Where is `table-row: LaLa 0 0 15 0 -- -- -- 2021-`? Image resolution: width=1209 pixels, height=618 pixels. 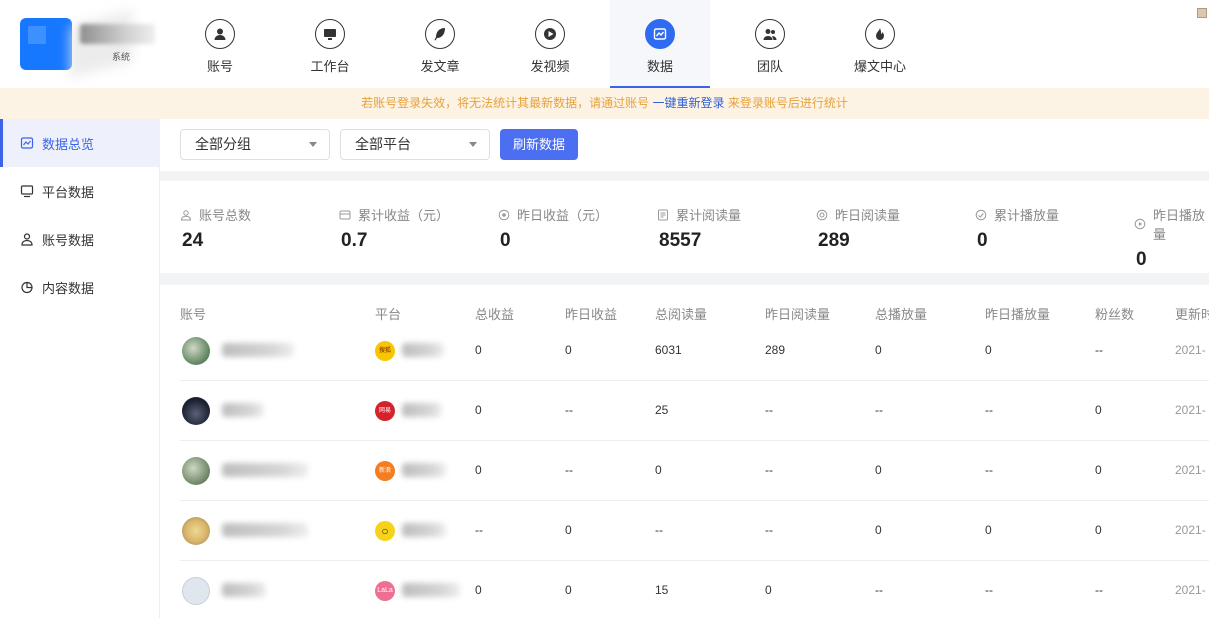
table-row: LaLa 0 0 15 0 -- -- -- 2021- is located at coordinates (694, 589).